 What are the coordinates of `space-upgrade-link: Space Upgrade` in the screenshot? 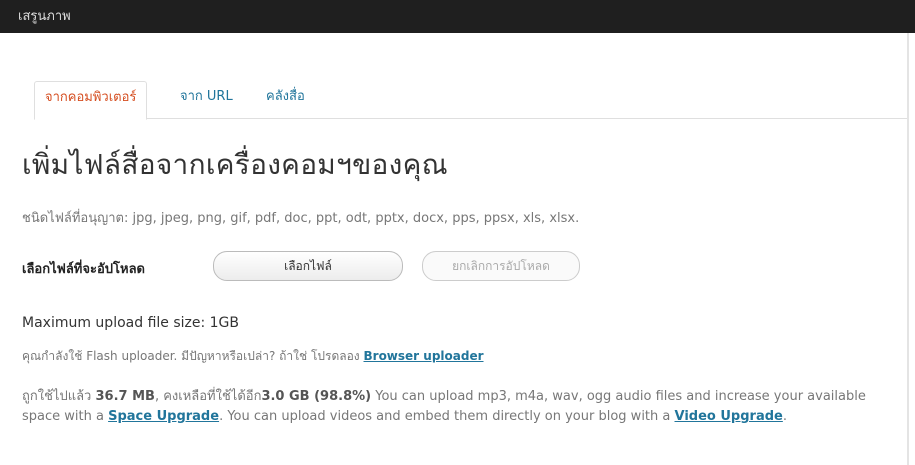 It's located at (163, 416).